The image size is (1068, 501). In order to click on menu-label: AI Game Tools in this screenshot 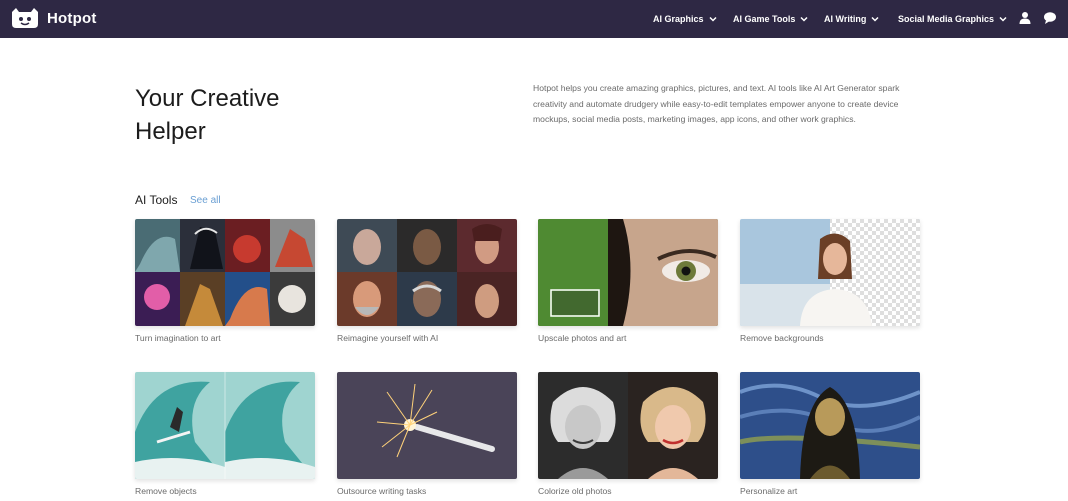, I will do `click(764, 19)`.